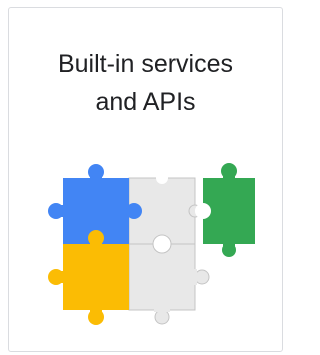  Describe the element at coordinates (88, 277) in the screenshot. I see `puzzle-piece-yellow` at that location.